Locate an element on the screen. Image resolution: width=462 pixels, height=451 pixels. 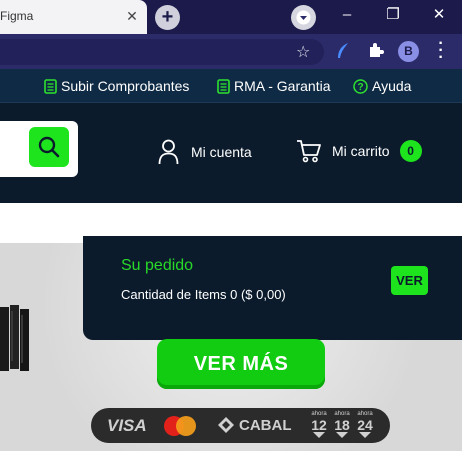
payment-methods-bar: VISA CABAL ahora 12 ahora 18 ahora 24 is located at coordinates (240, 425).